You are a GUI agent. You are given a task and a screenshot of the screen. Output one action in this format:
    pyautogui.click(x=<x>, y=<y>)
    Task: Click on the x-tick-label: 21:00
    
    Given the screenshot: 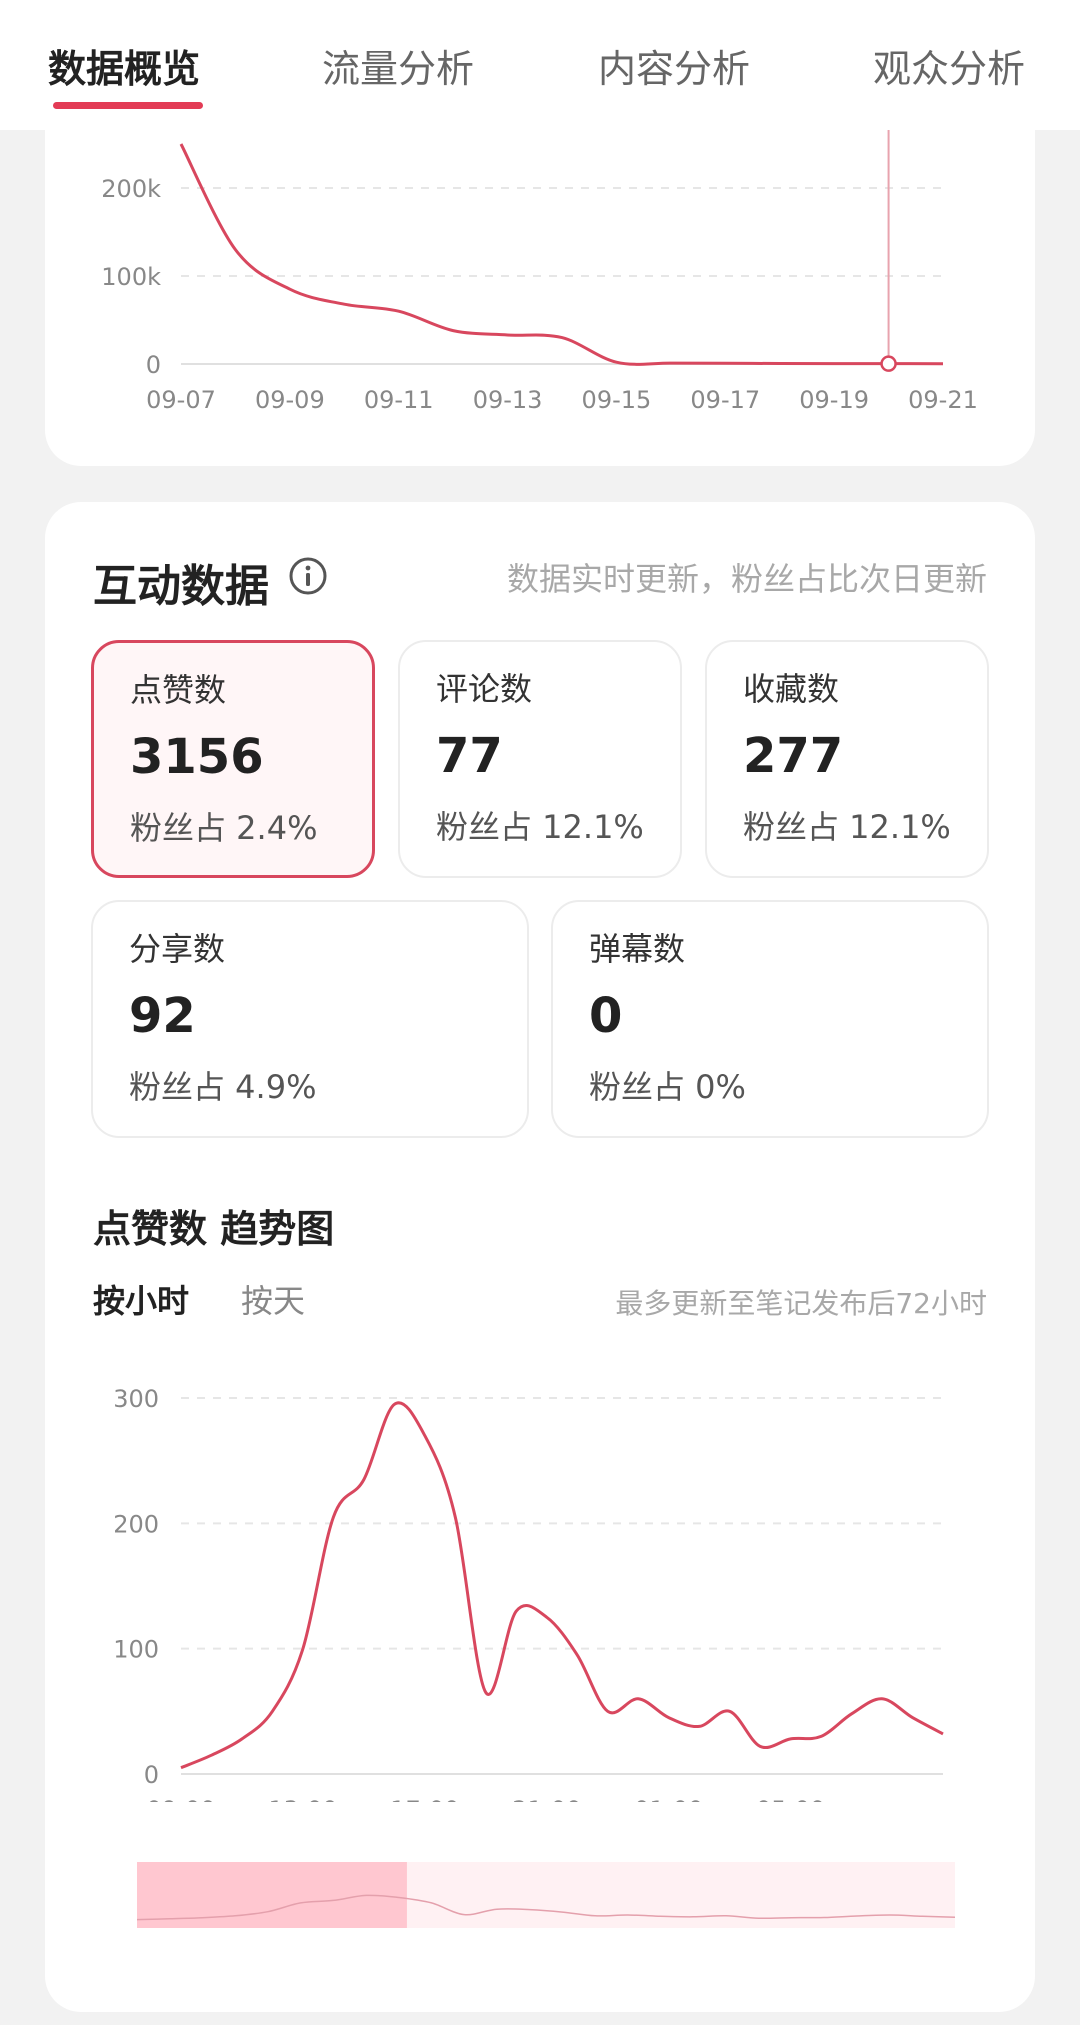 What is the action you would take?
    pyautogui.click(x=546, y=1799)
    